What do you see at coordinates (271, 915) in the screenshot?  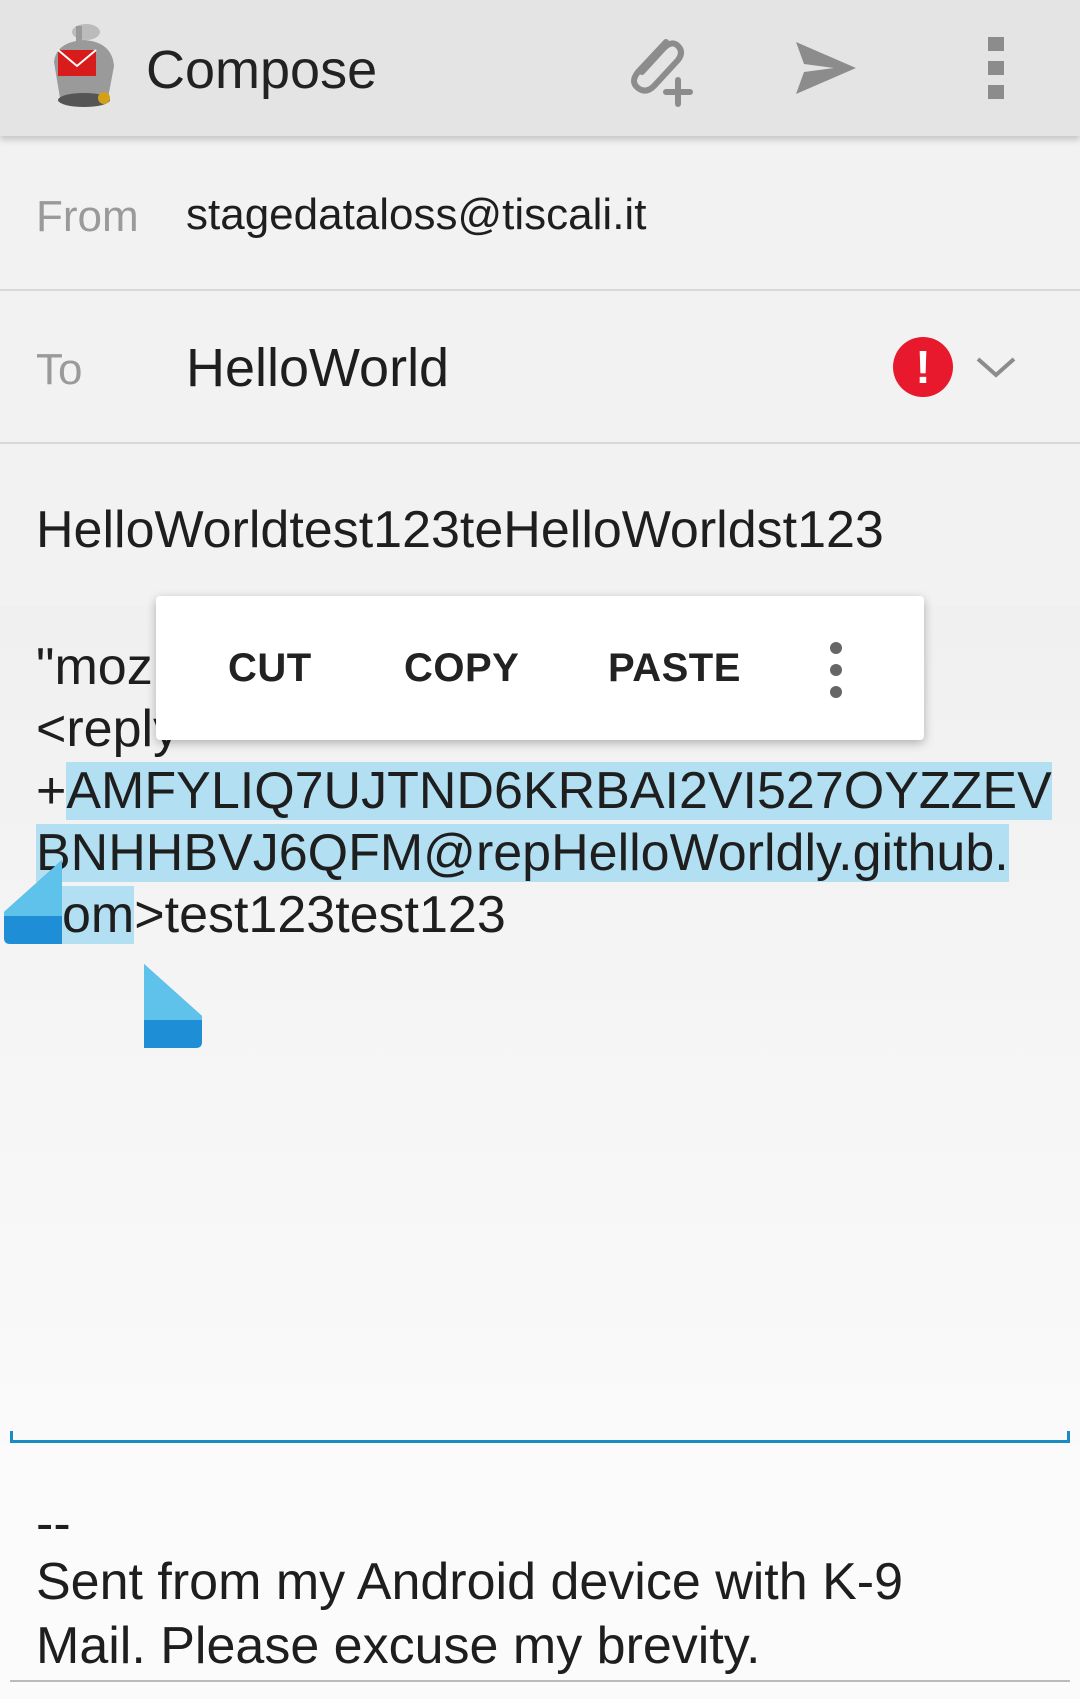 I see `body-line: com>test123test123` at bounding box center [271, 915].